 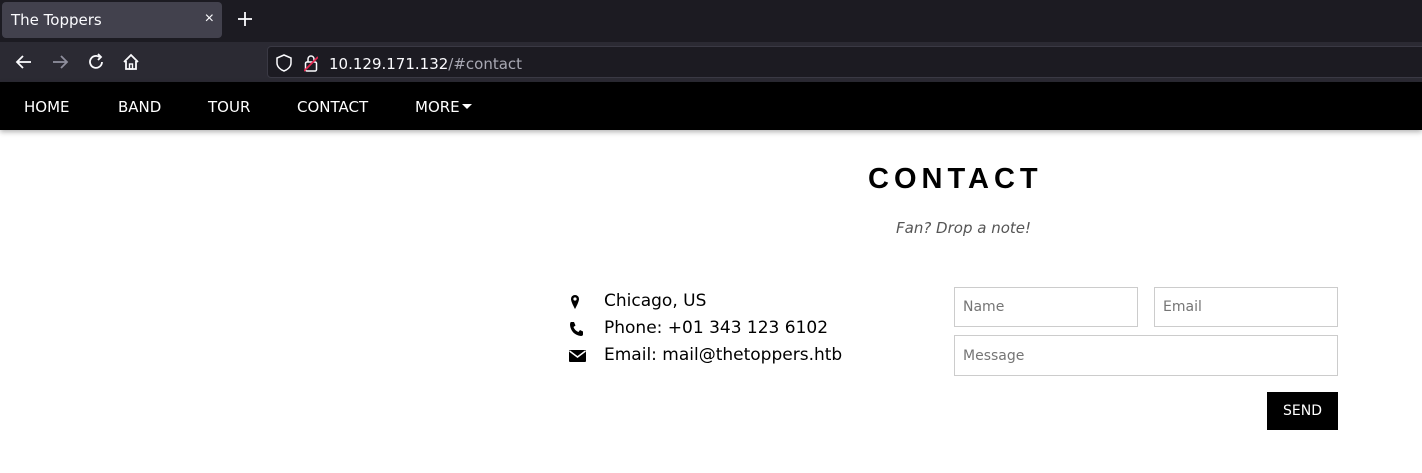 I want to click on envelope-icon, so click(x=577, y=356).